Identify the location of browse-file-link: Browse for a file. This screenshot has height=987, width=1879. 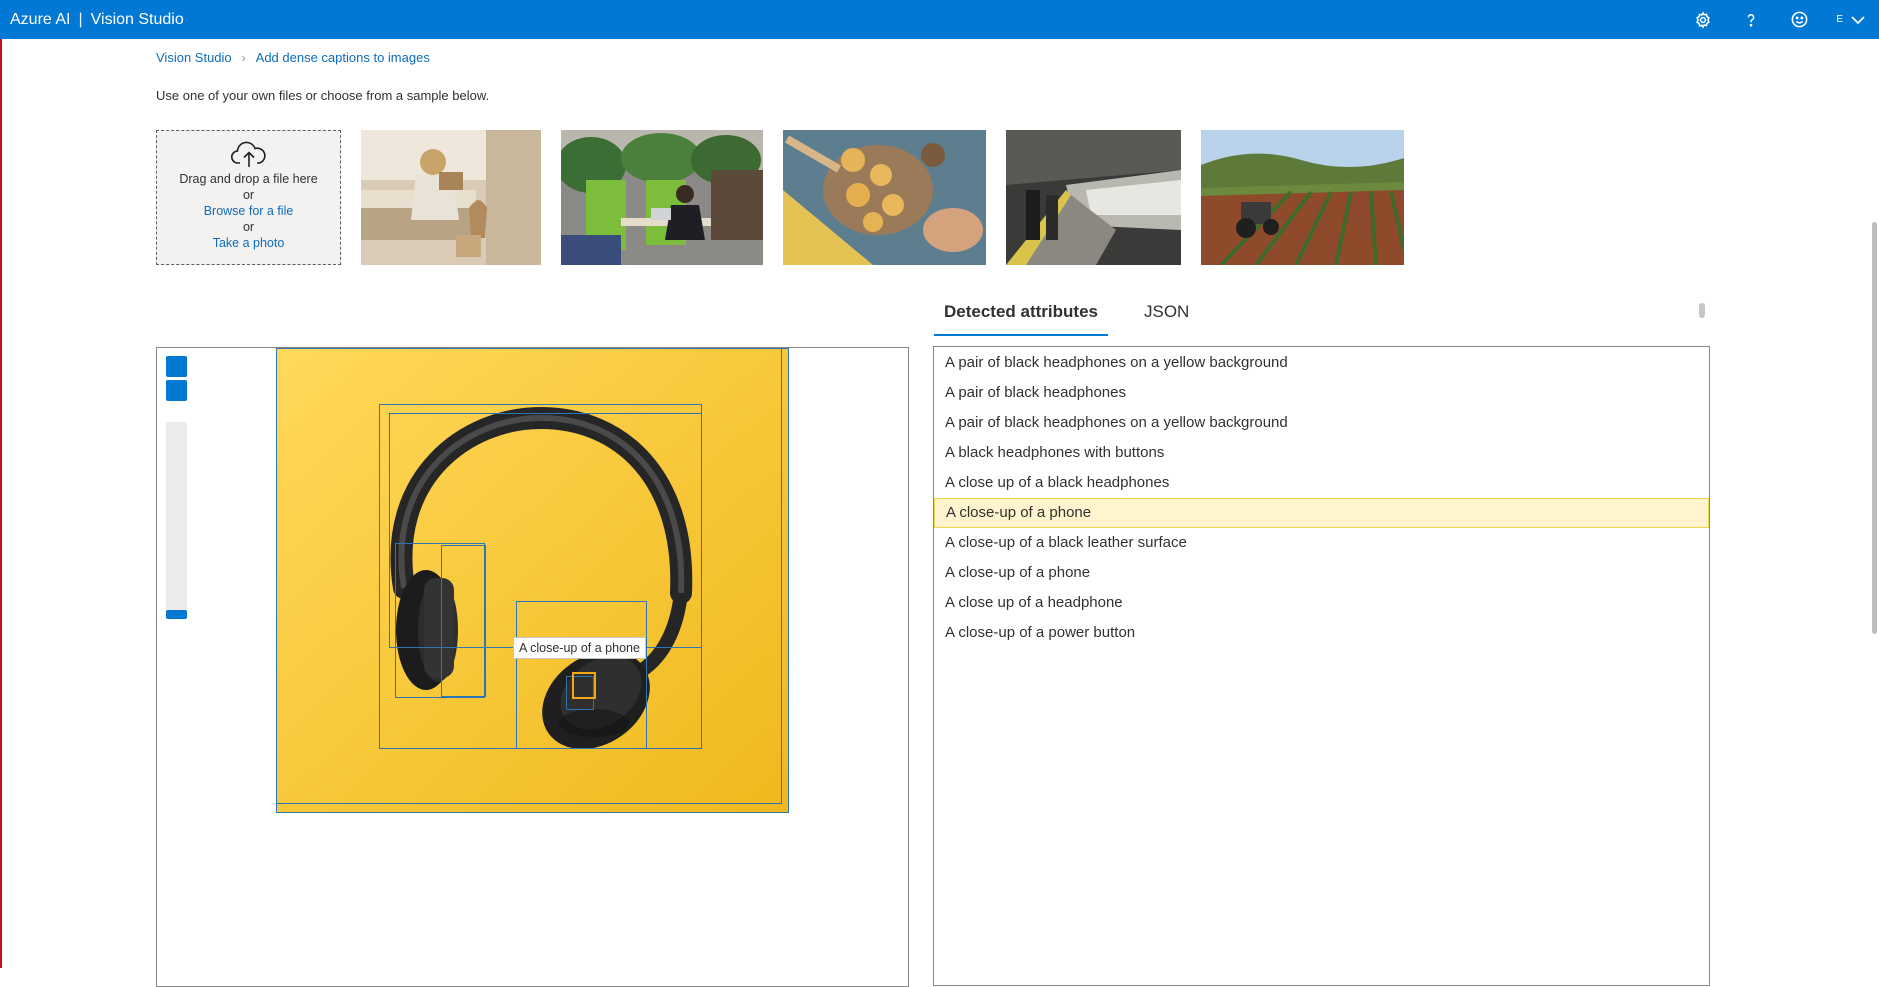
(248, 211).